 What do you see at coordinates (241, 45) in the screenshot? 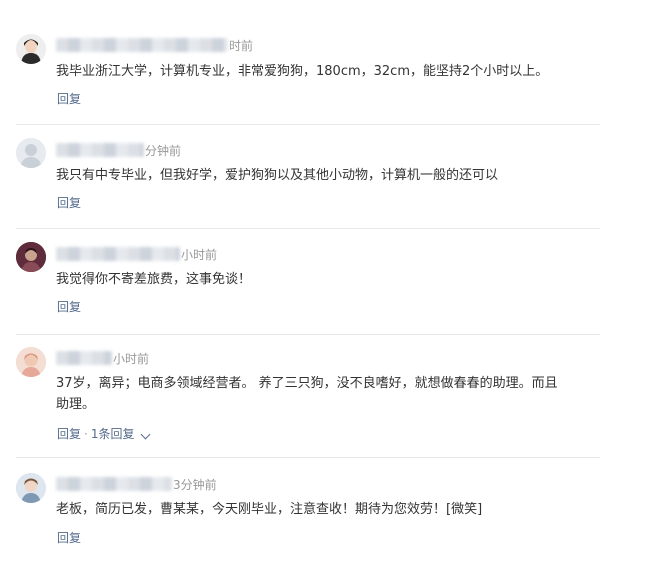
I see `comment-time: 时前` at bounding box center [241, 45].